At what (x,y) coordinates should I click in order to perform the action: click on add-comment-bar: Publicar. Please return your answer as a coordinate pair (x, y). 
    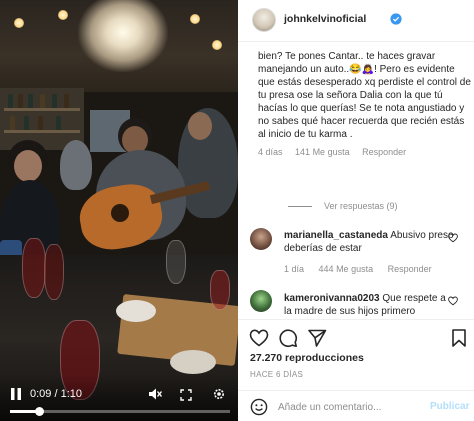
    Looking at the image, I should click on (356, 405).